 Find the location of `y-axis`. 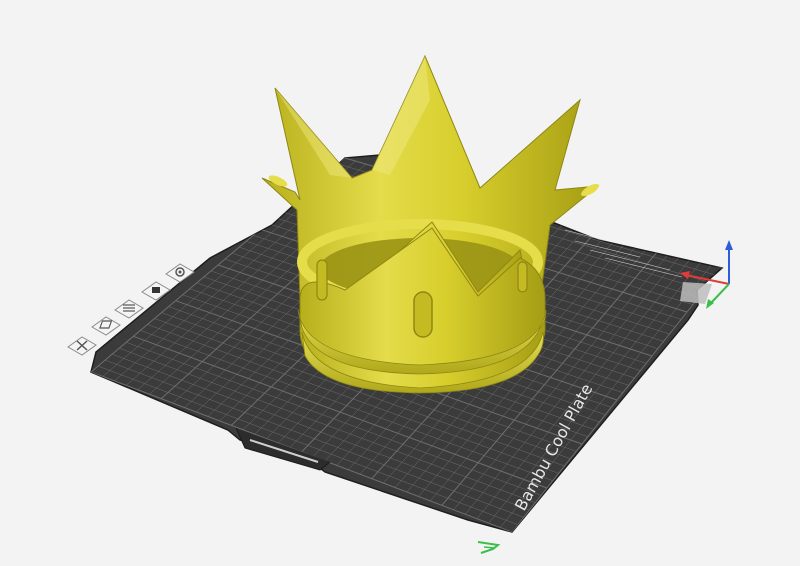

y-axis is located at coordinates (719, 294).